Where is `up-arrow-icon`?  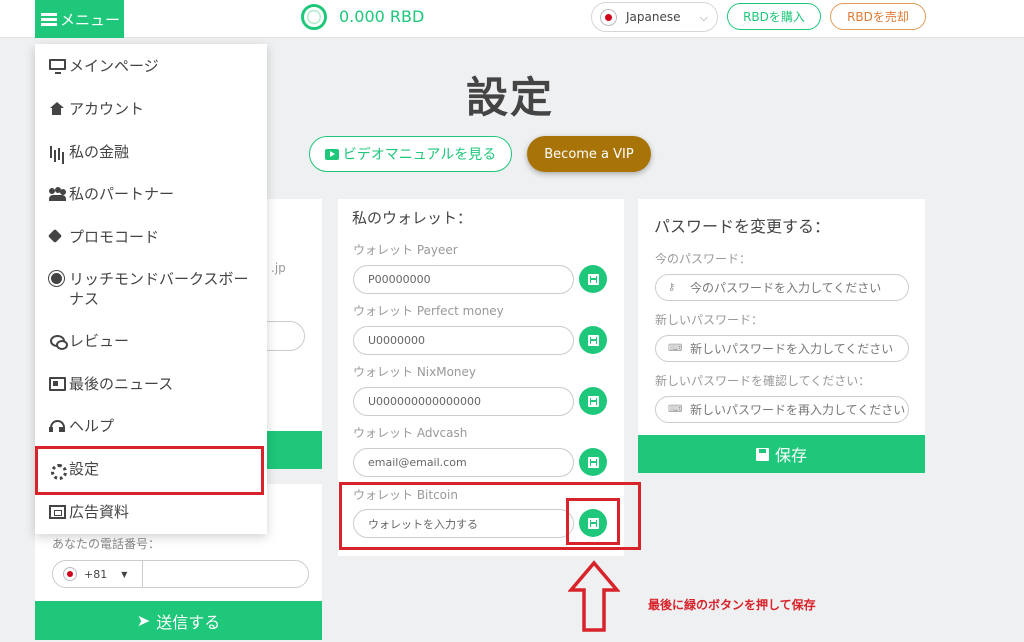
up-arrow-icon is located at coordinates (594, 596).